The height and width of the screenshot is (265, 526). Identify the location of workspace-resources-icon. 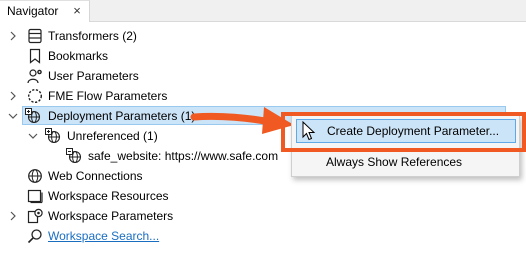
(35, 196).